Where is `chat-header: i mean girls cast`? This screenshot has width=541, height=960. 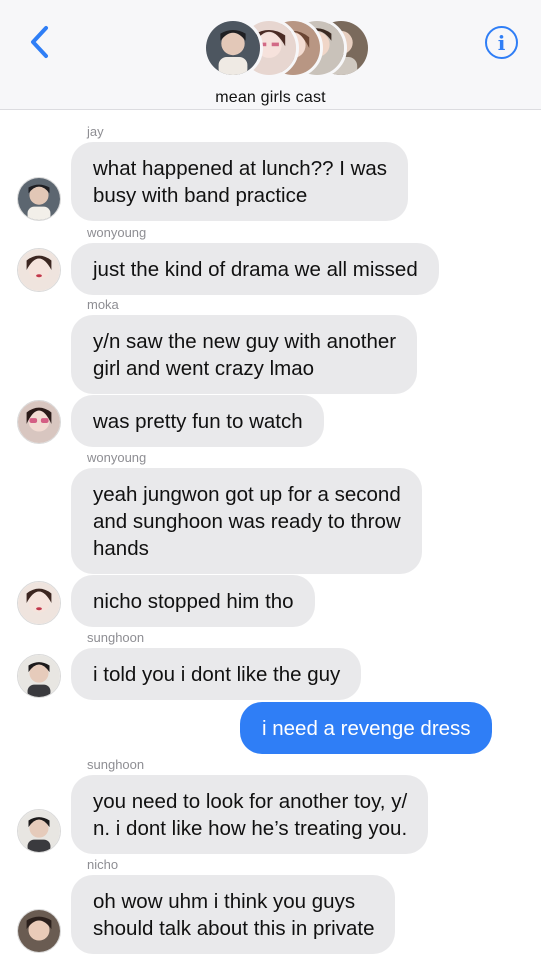 chat-header: i mean girls cast is located at coordinates (270, 55).